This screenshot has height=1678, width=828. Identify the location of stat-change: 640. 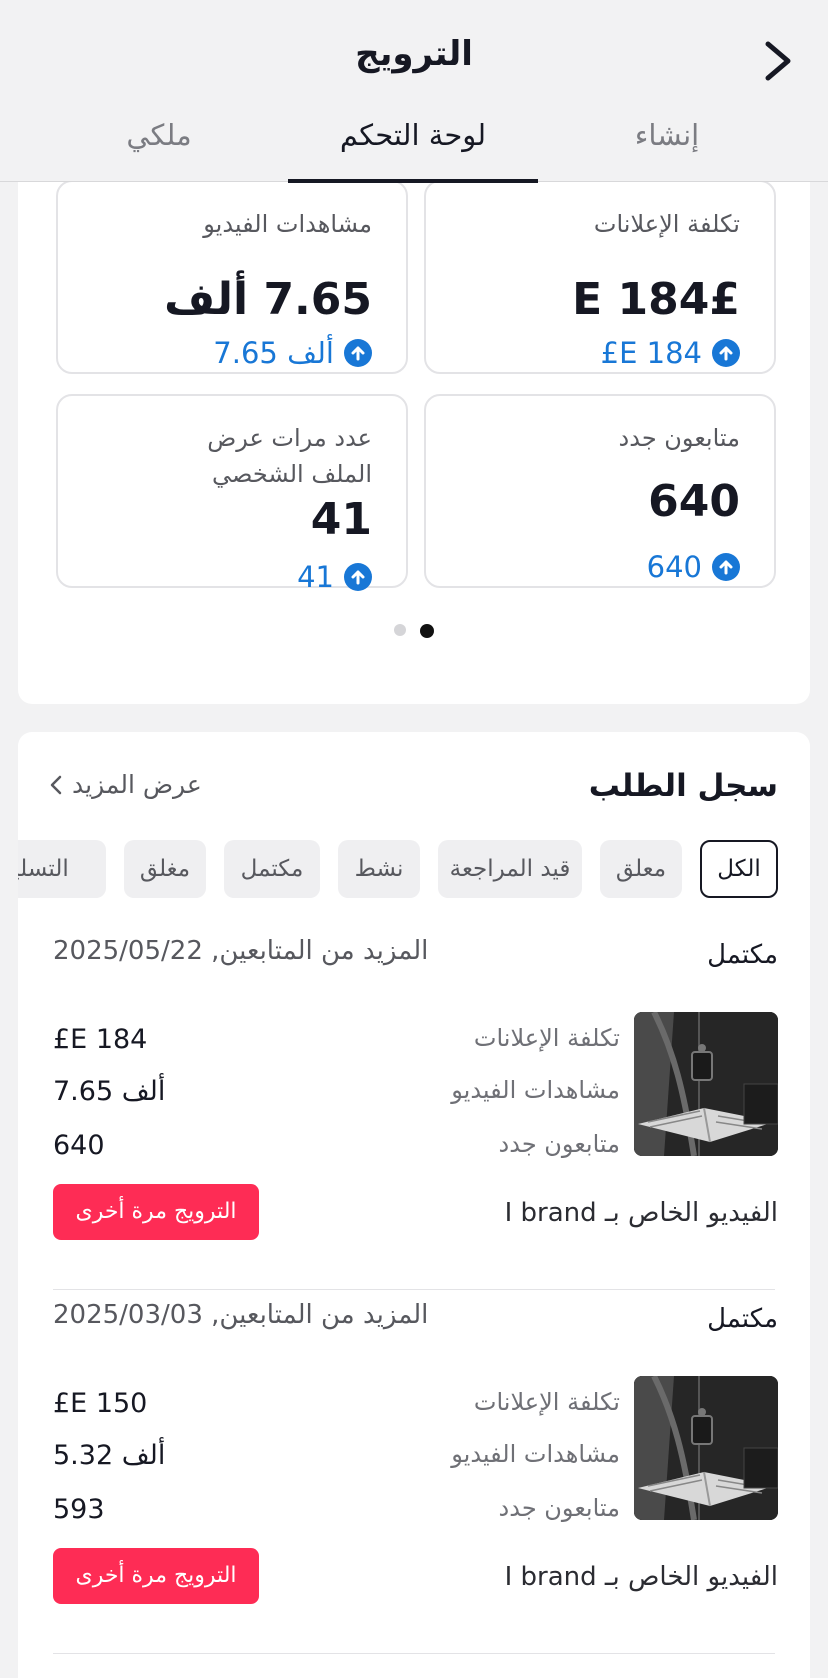
(693, 567).